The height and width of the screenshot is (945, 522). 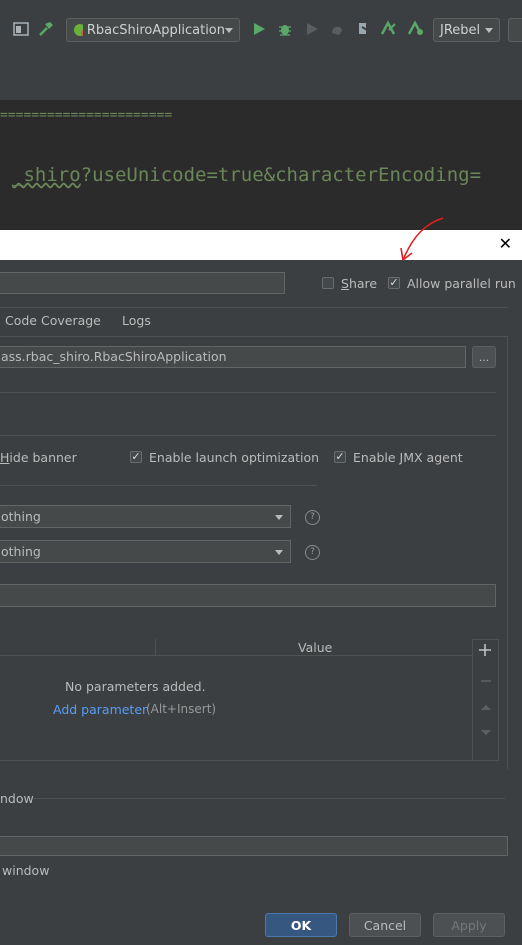 I want to click on attach-icon, so click(x=362, y=29).